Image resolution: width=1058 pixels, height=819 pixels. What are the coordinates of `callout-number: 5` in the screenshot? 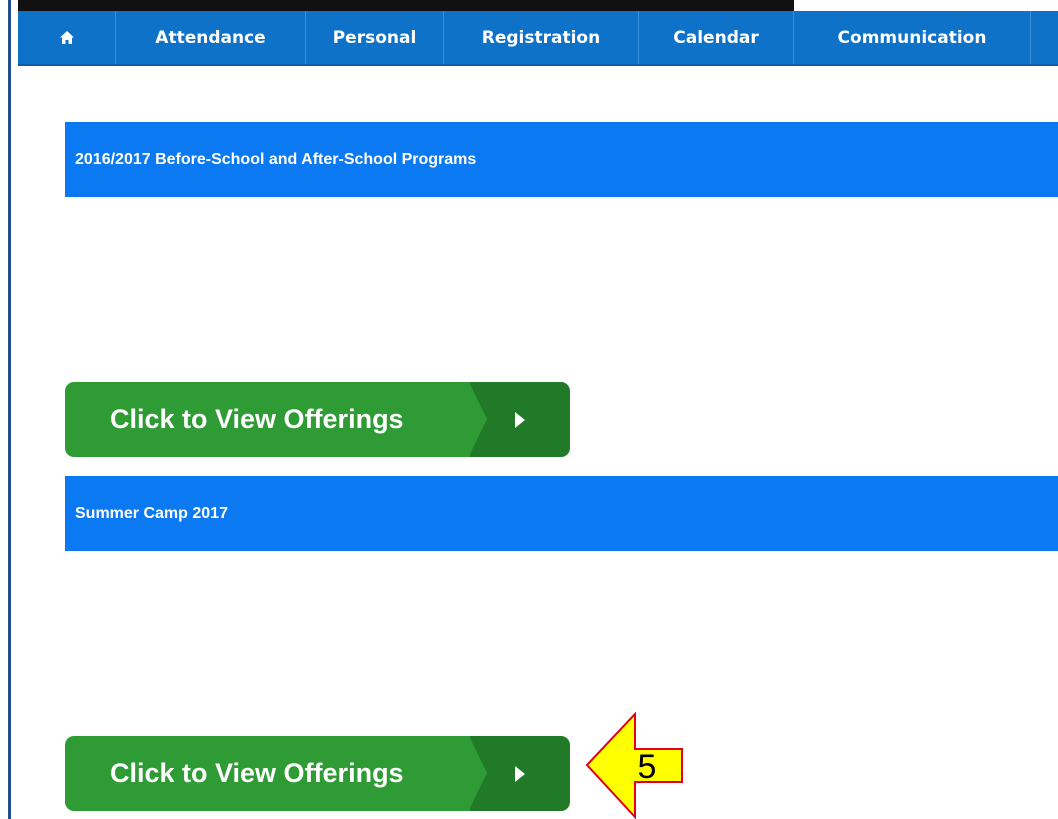 It's located at (647, 767).